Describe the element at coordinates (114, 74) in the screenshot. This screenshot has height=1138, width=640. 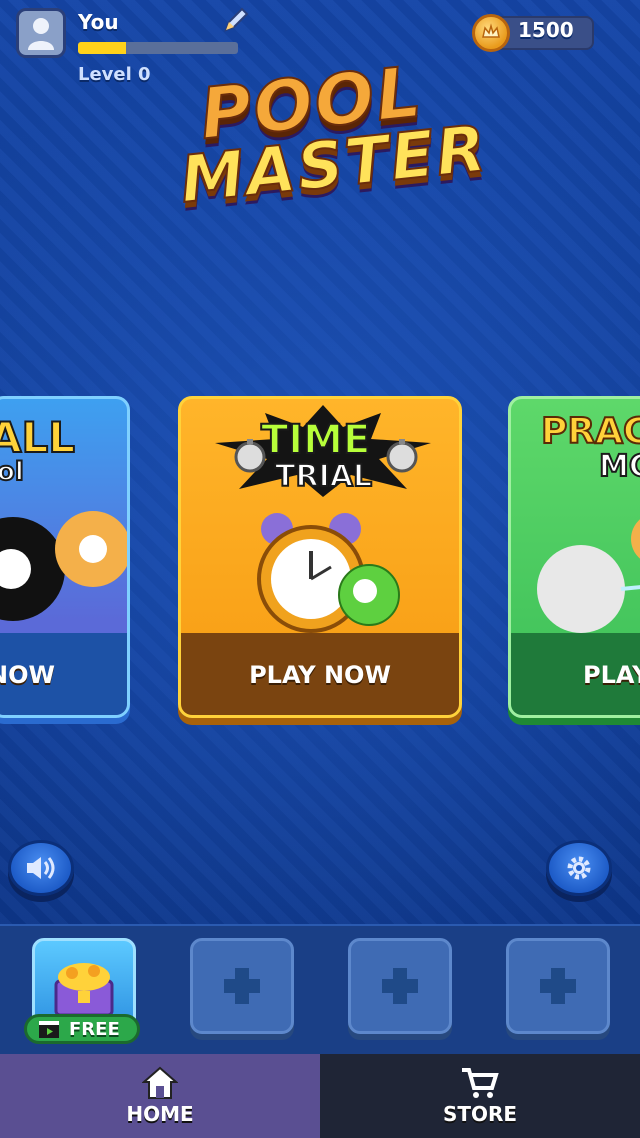
I see `level-label: Level 0` at that location.